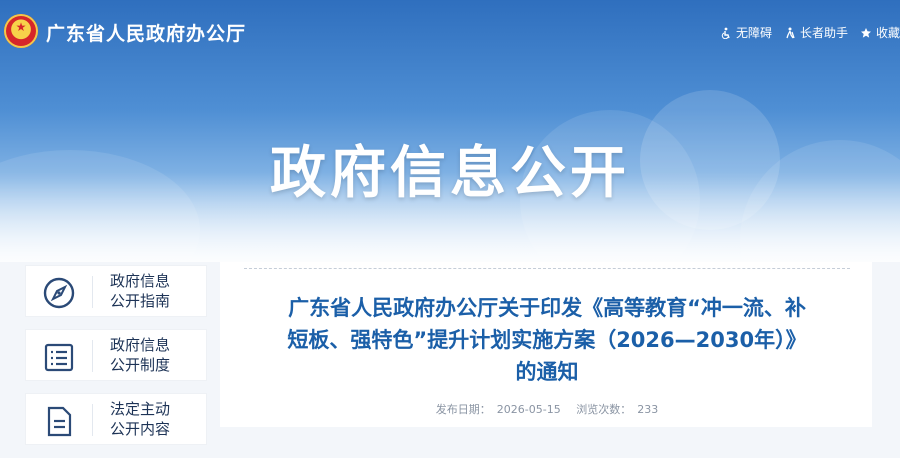 This screenshot has width=900, height=458. Describe the element at coordinates (140, 429) in the screenshot. I see `label-line: 公开内容` at that location.